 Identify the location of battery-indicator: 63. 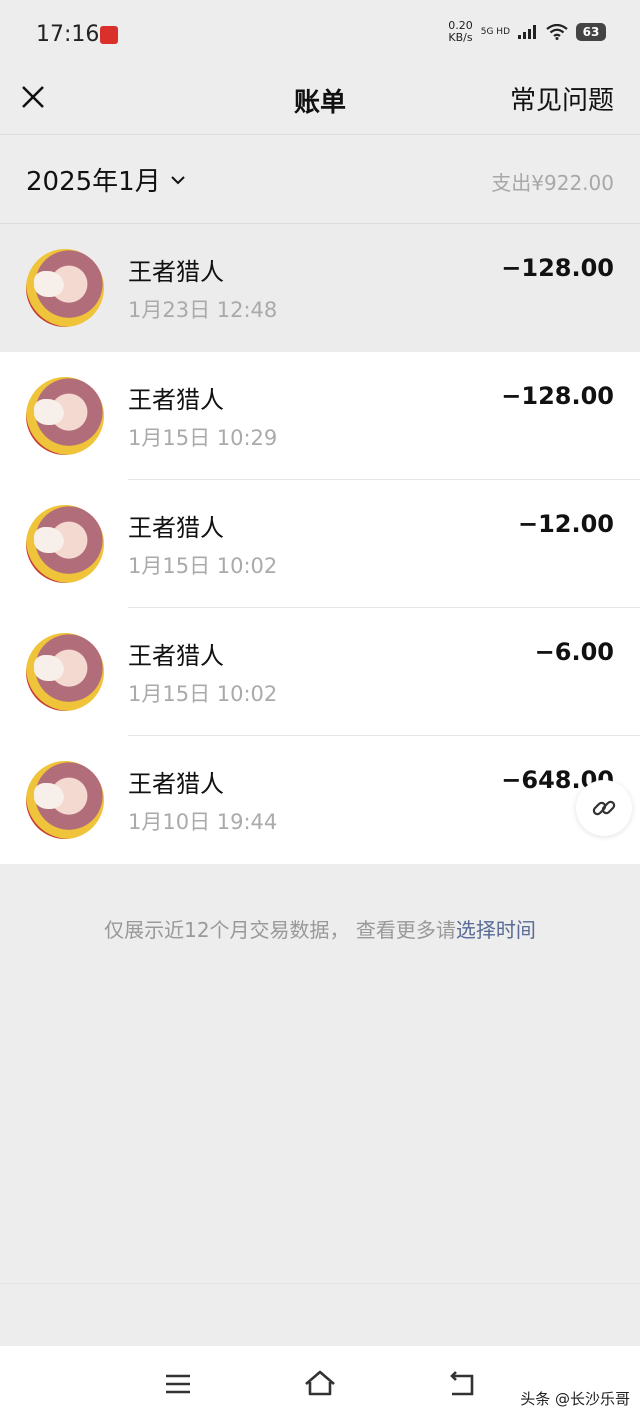
(591, 32).